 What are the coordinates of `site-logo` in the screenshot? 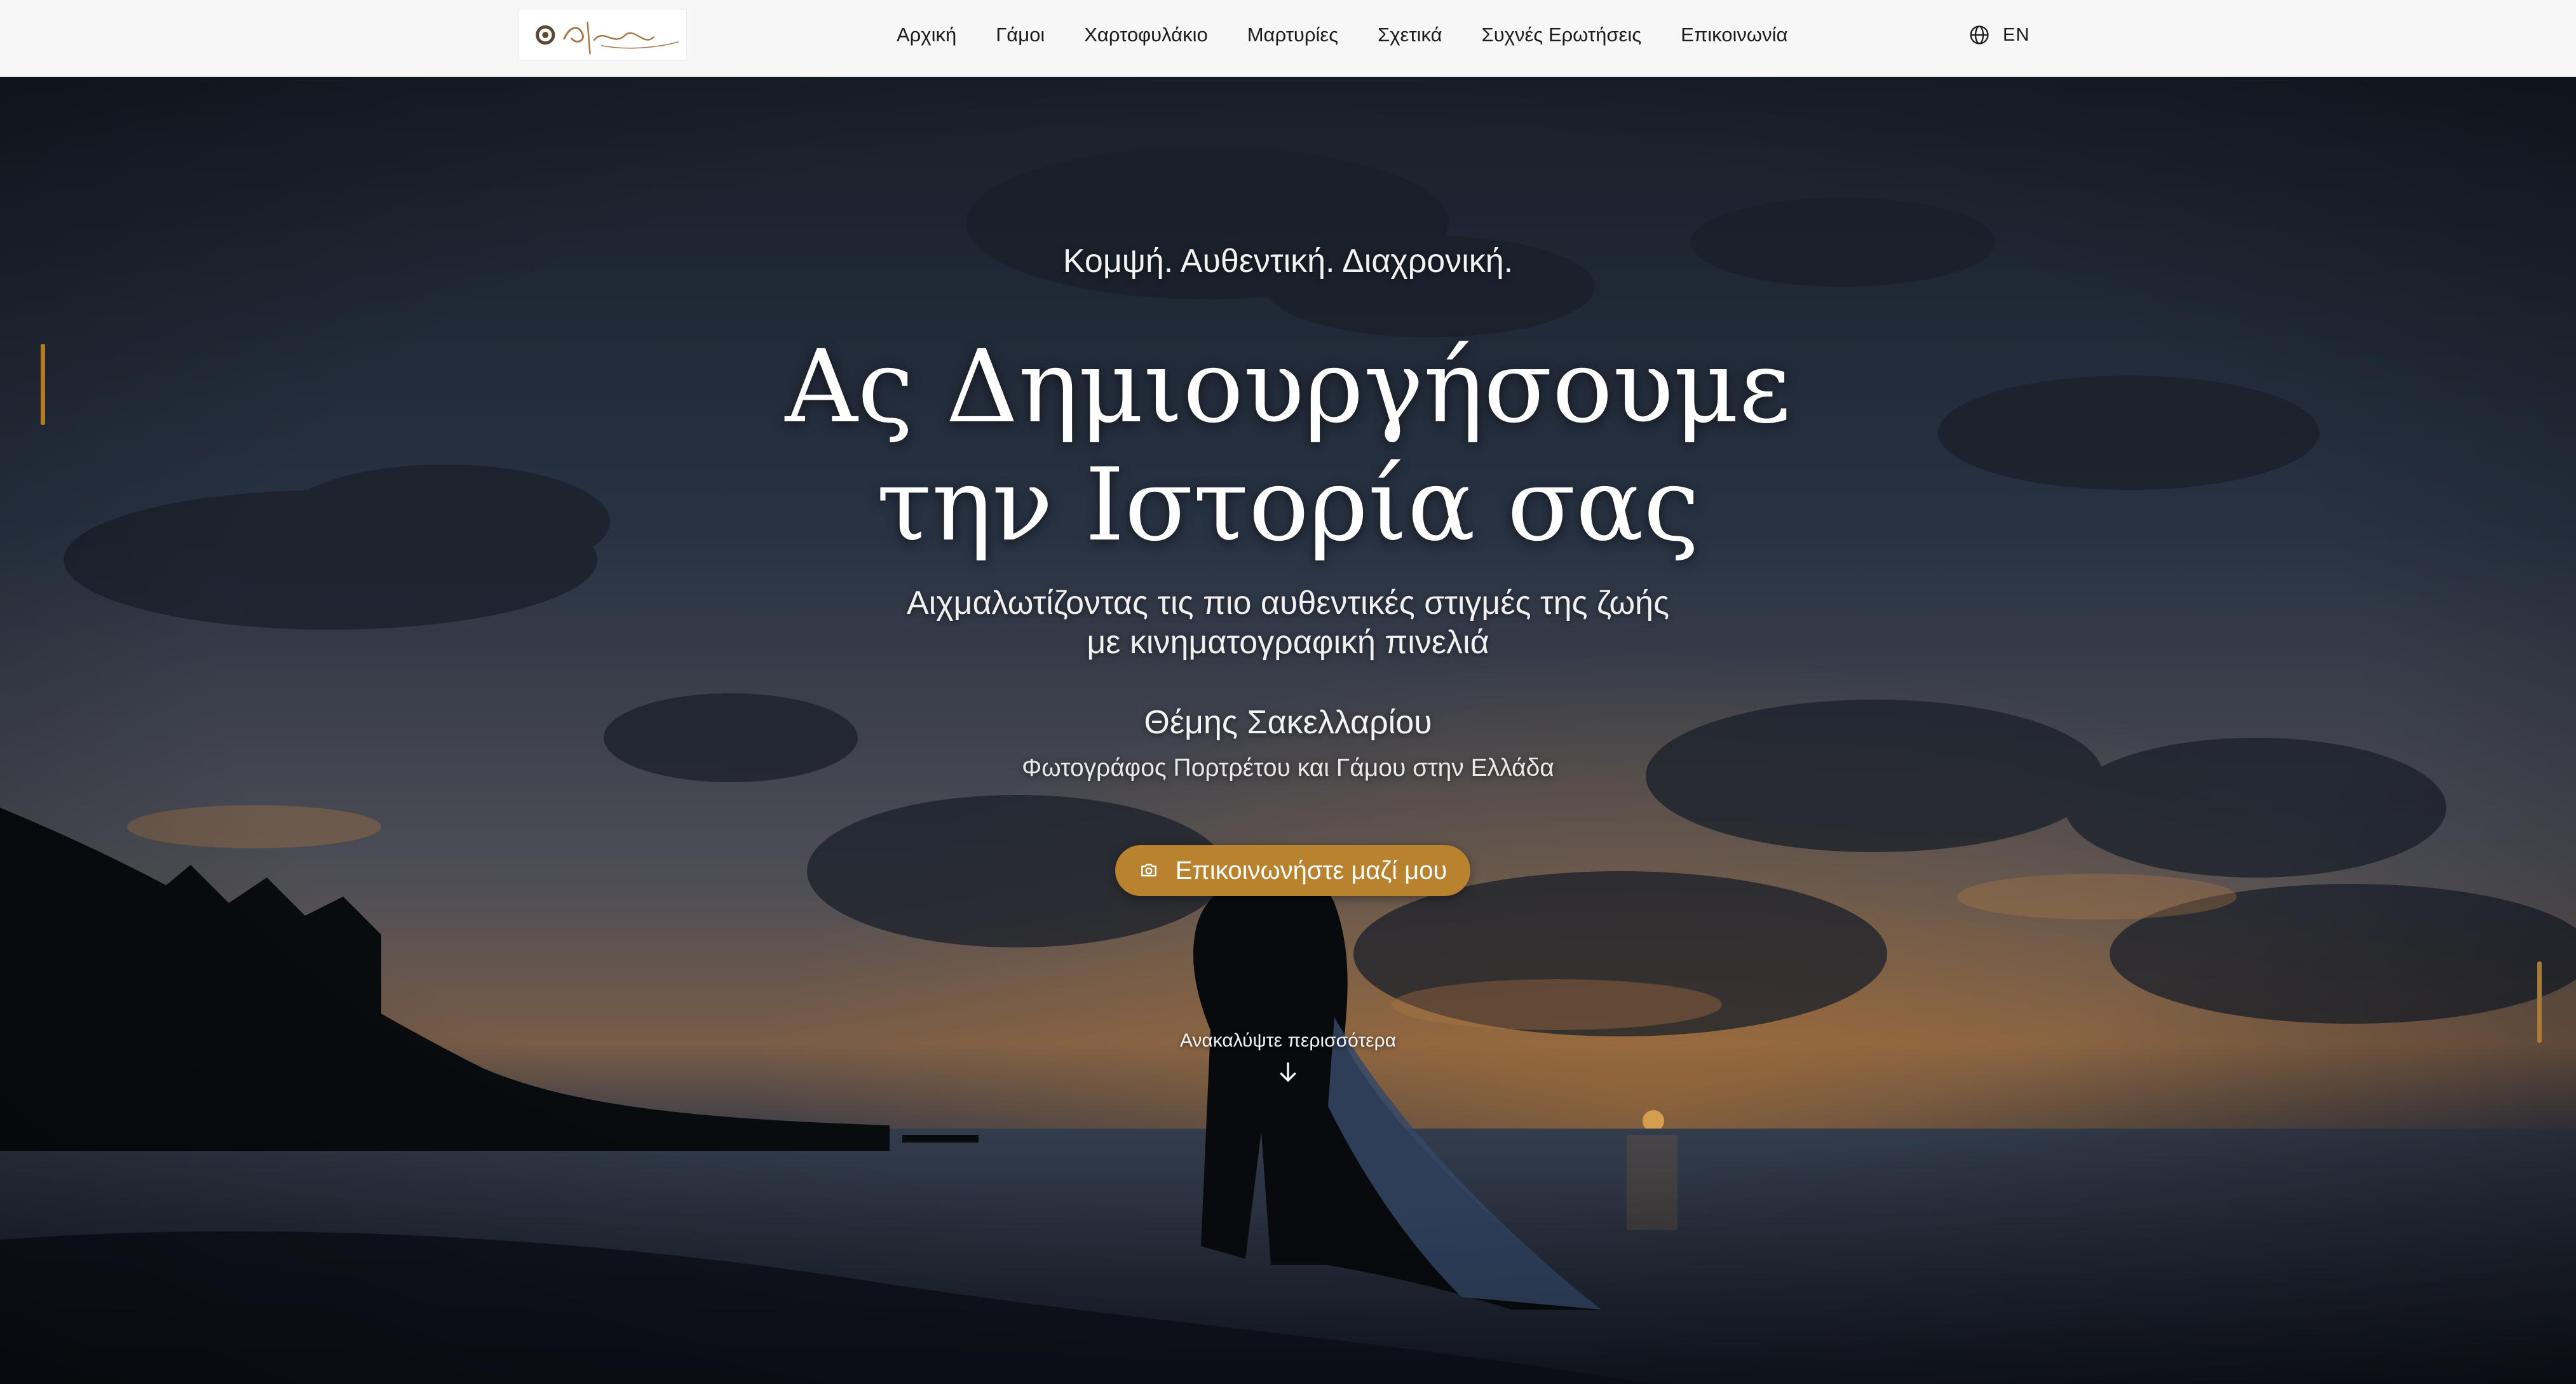 It's located at (603, 35).